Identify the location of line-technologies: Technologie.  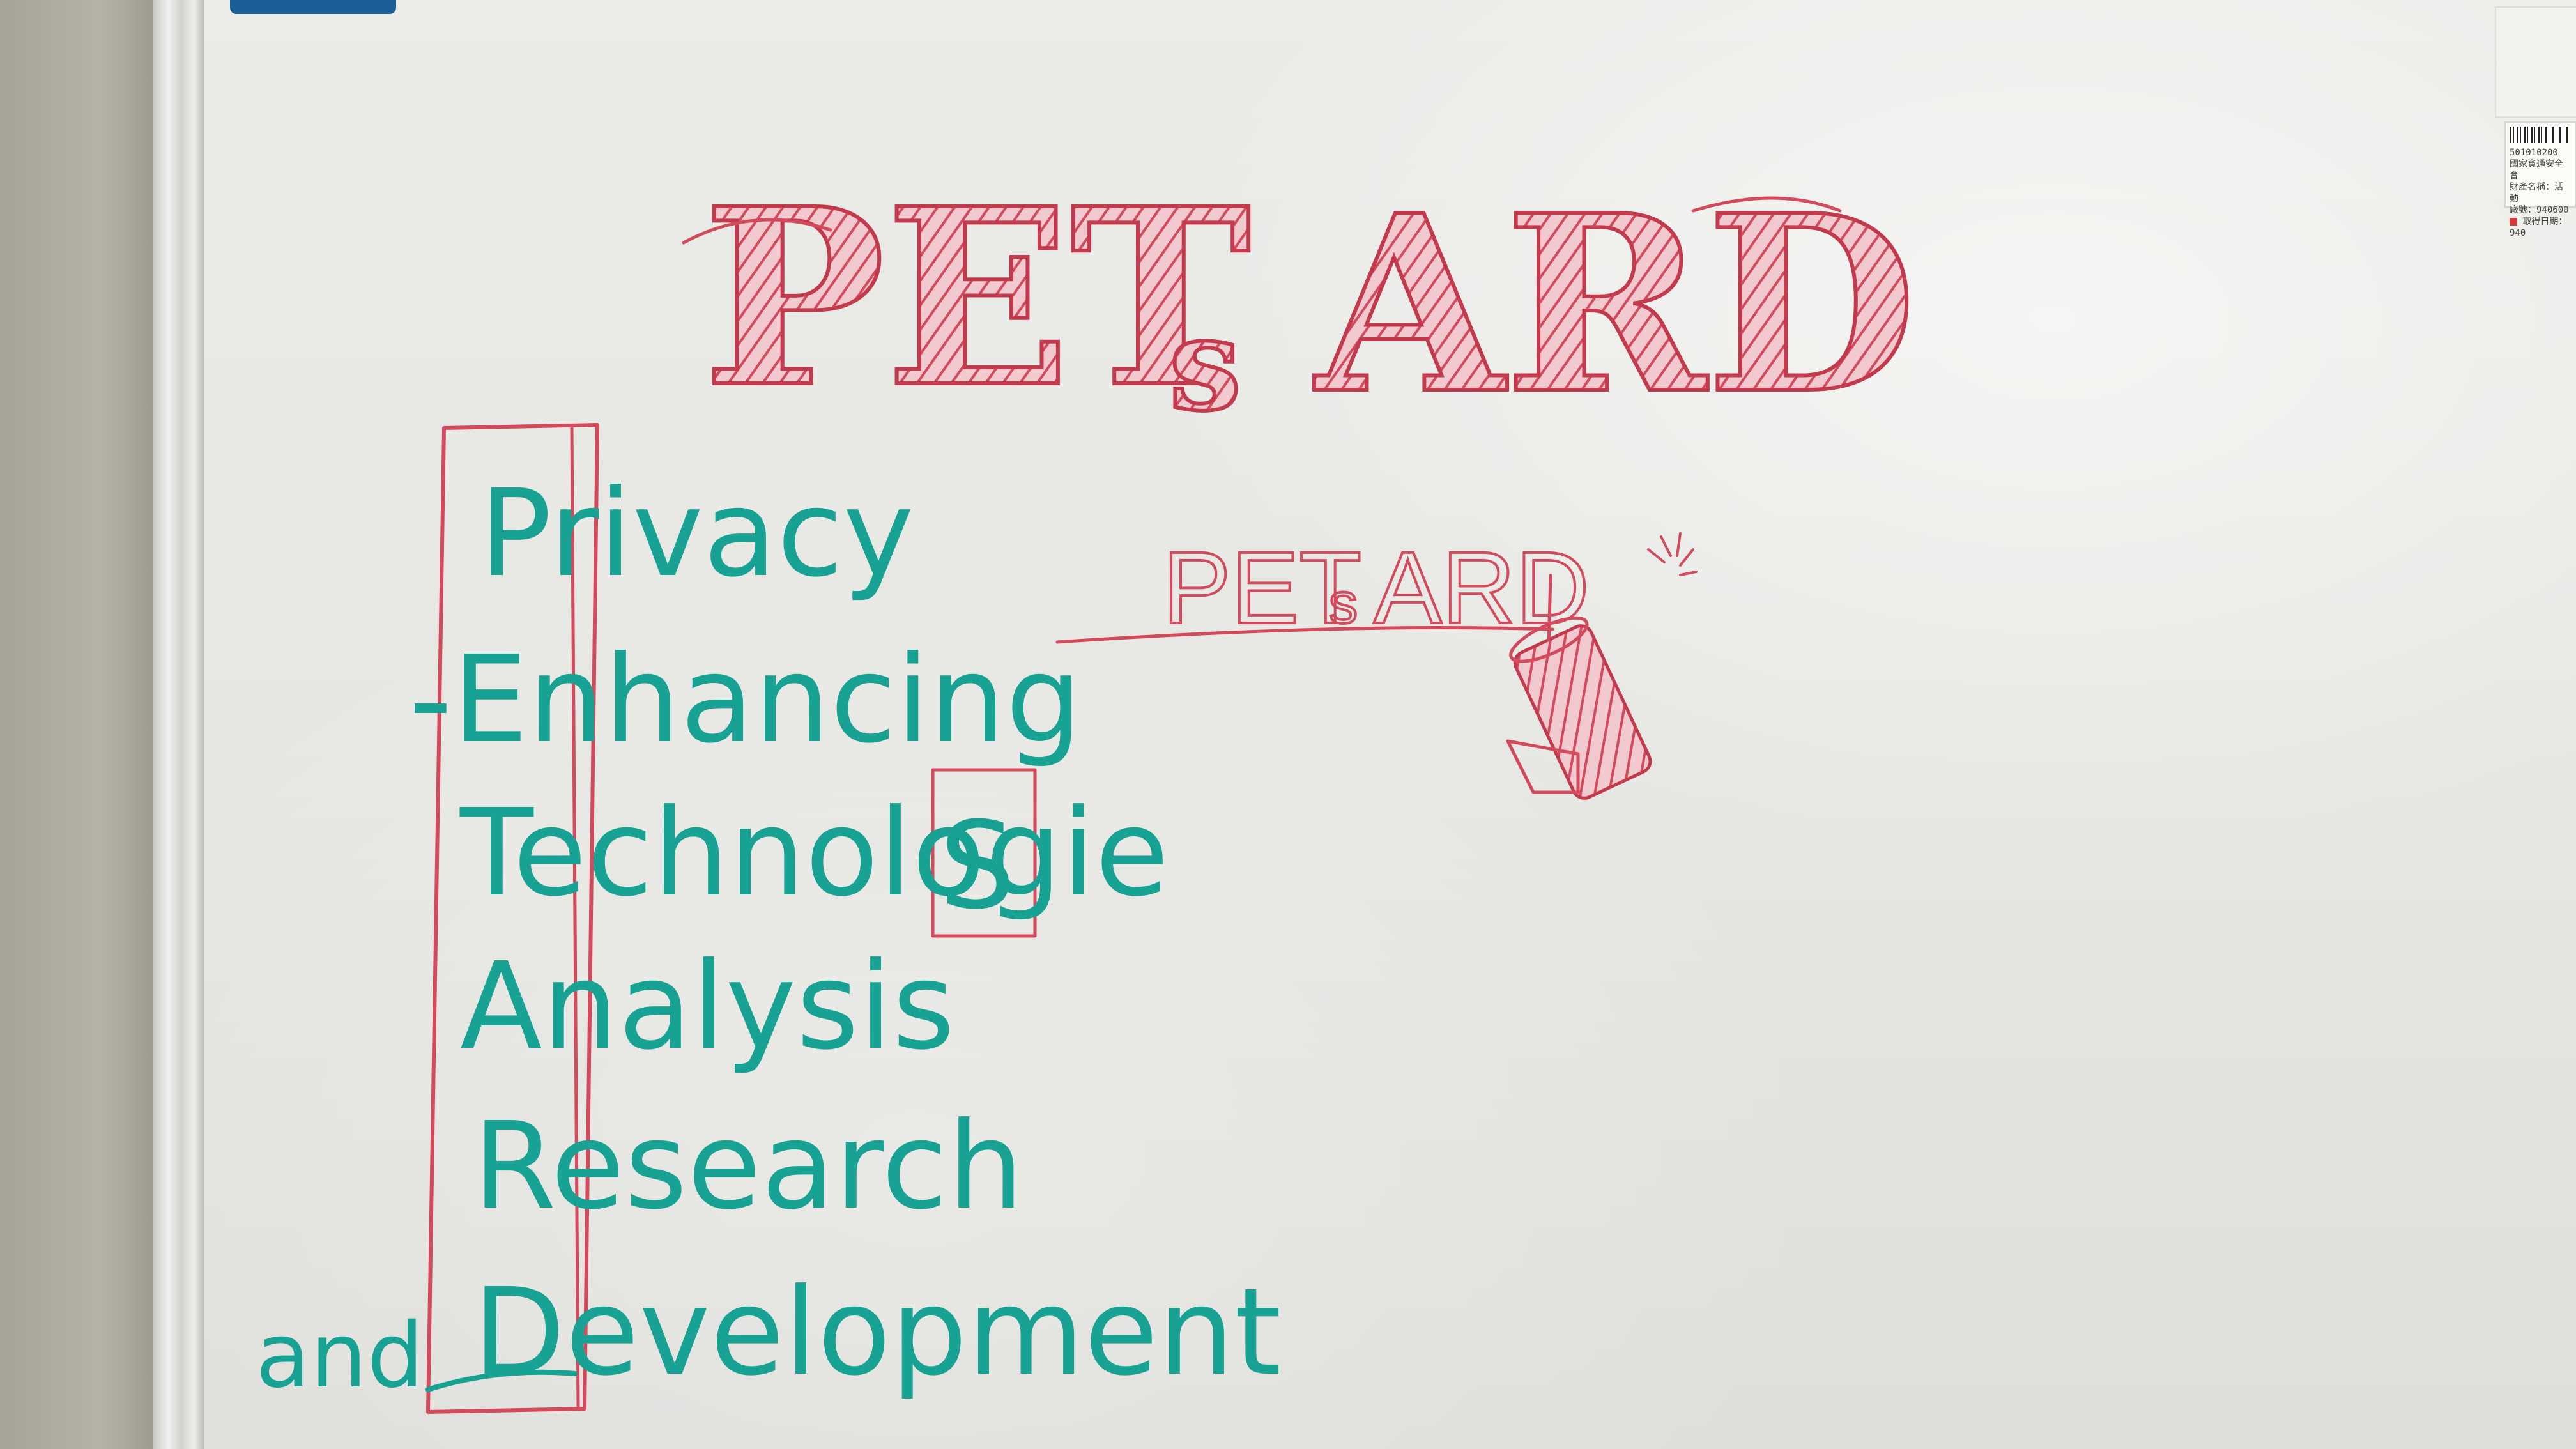
(814, 853).